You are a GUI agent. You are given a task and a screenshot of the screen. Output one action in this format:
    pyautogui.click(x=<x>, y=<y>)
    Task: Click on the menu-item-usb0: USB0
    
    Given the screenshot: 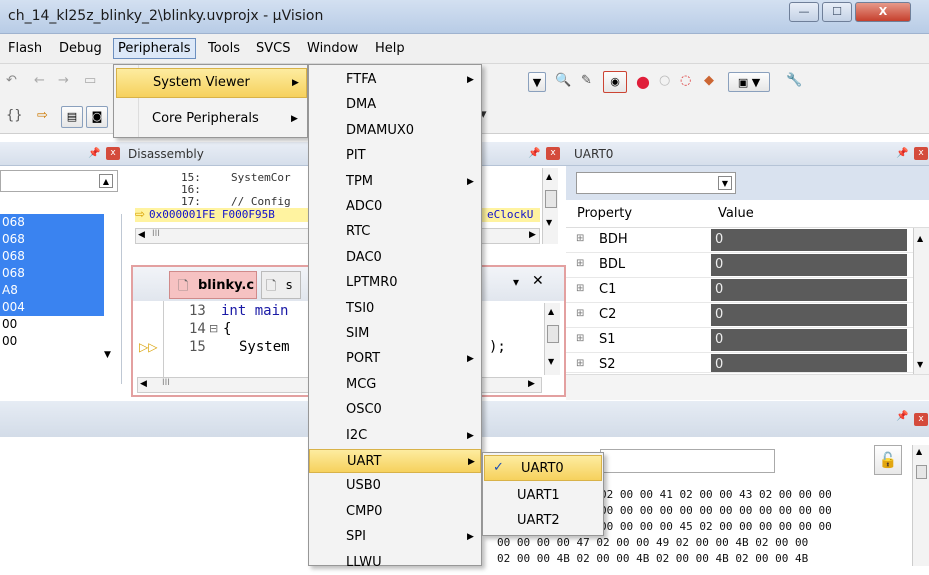 What is the action you would take?
    pyautogui.click(x=395, y=486)
    